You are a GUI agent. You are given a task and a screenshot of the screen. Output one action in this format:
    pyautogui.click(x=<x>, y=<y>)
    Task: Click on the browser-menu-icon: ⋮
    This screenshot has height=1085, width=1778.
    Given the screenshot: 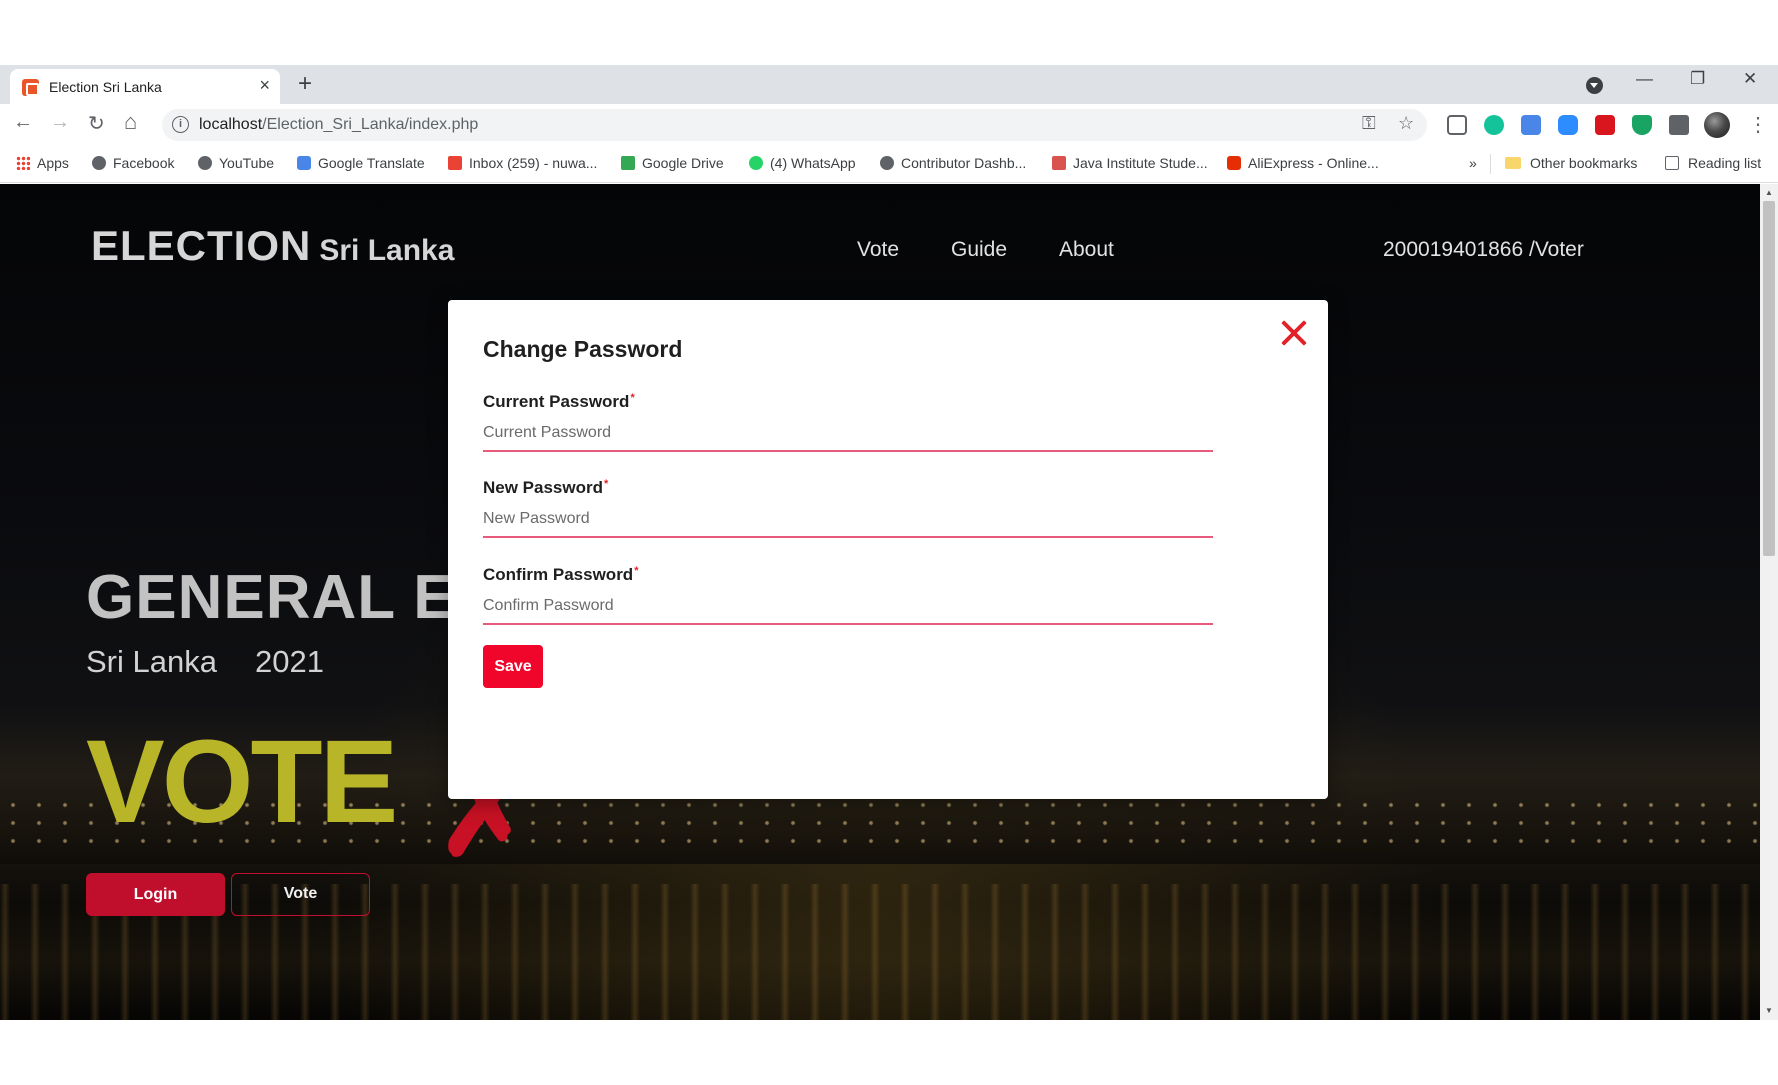 What is the action you would take?
    pyautogui.click(x=1758, y=124)
    